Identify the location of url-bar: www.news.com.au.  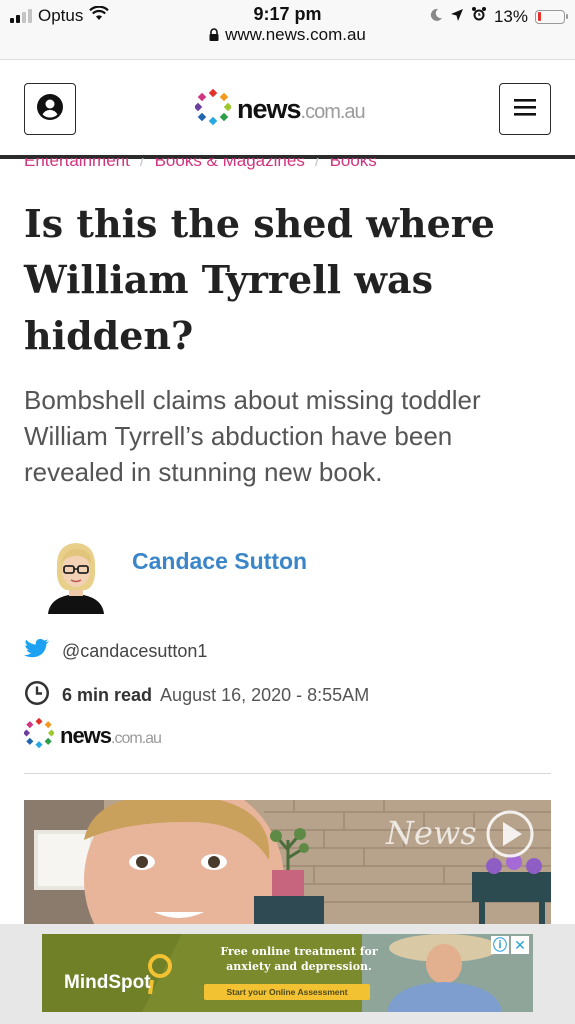
(287, 35).